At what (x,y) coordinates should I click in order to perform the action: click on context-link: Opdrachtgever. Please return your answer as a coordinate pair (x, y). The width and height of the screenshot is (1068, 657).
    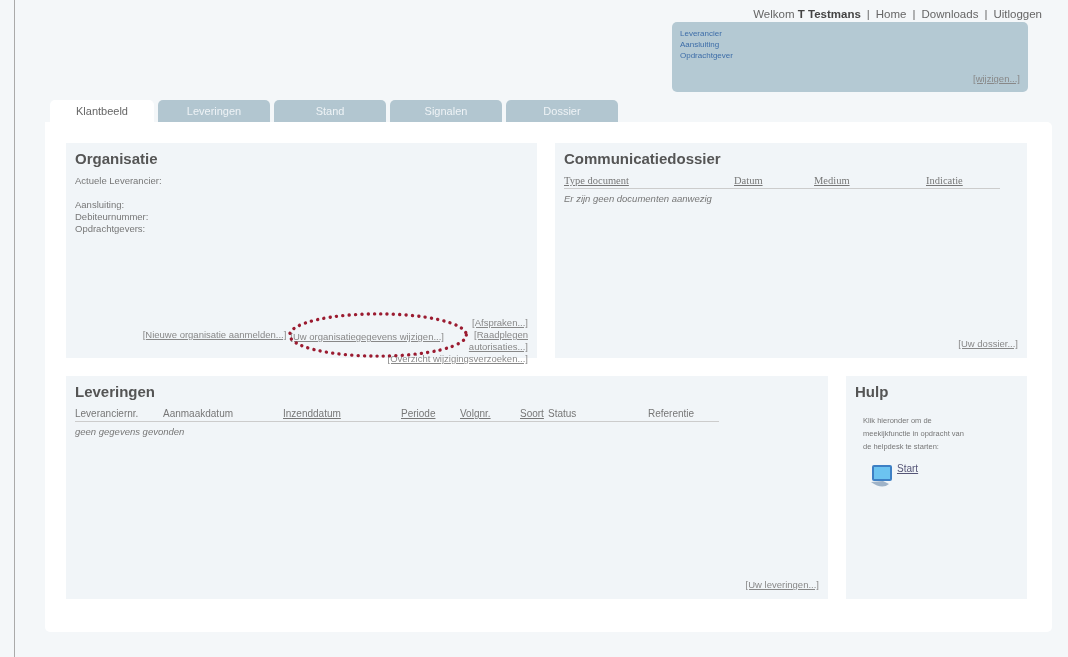
    Looking at the image, I should click on (850, 55).